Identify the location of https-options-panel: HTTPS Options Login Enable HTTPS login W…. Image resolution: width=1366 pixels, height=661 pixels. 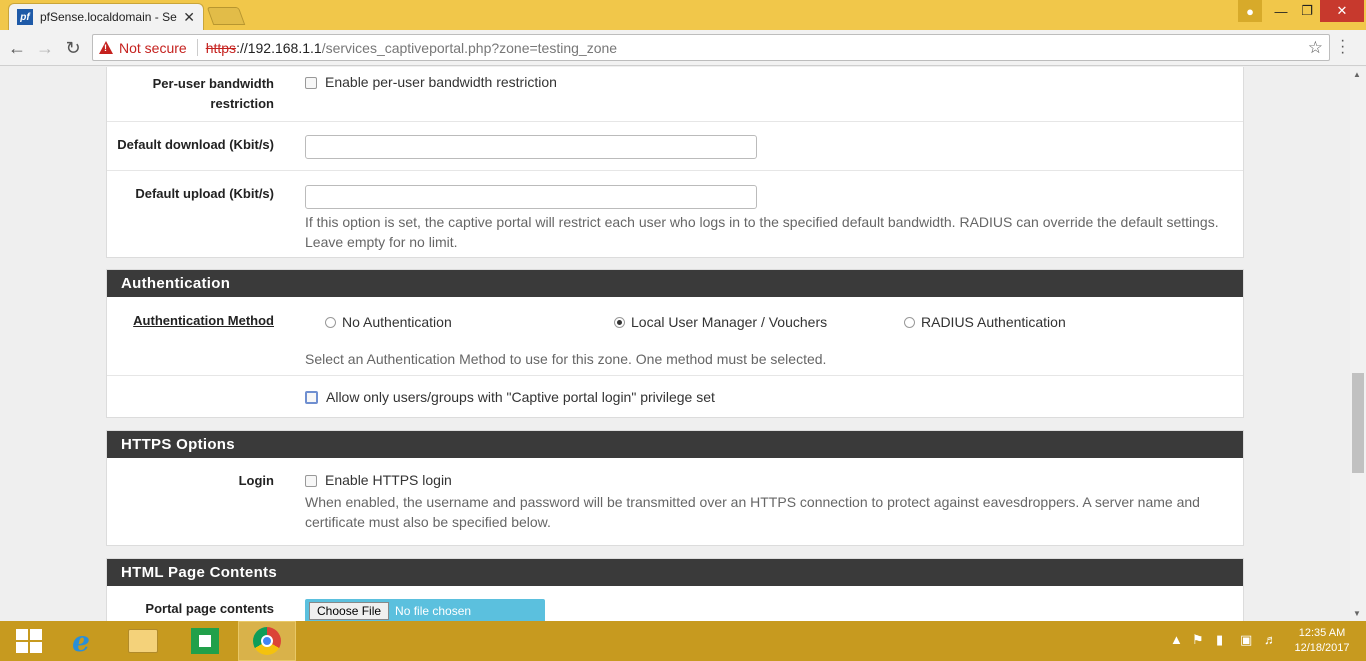
(675, 488).